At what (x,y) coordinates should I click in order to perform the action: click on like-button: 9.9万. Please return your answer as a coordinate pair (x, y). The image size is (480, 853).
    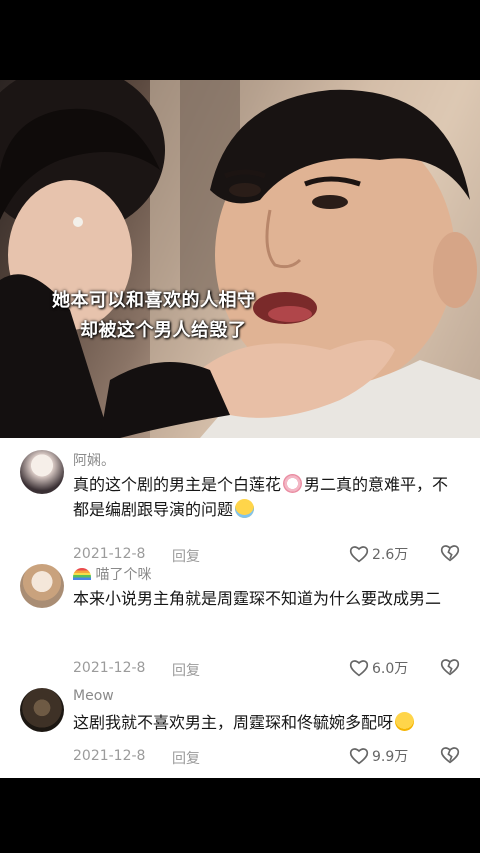
    Looking at the image, I should click on (378, 756).